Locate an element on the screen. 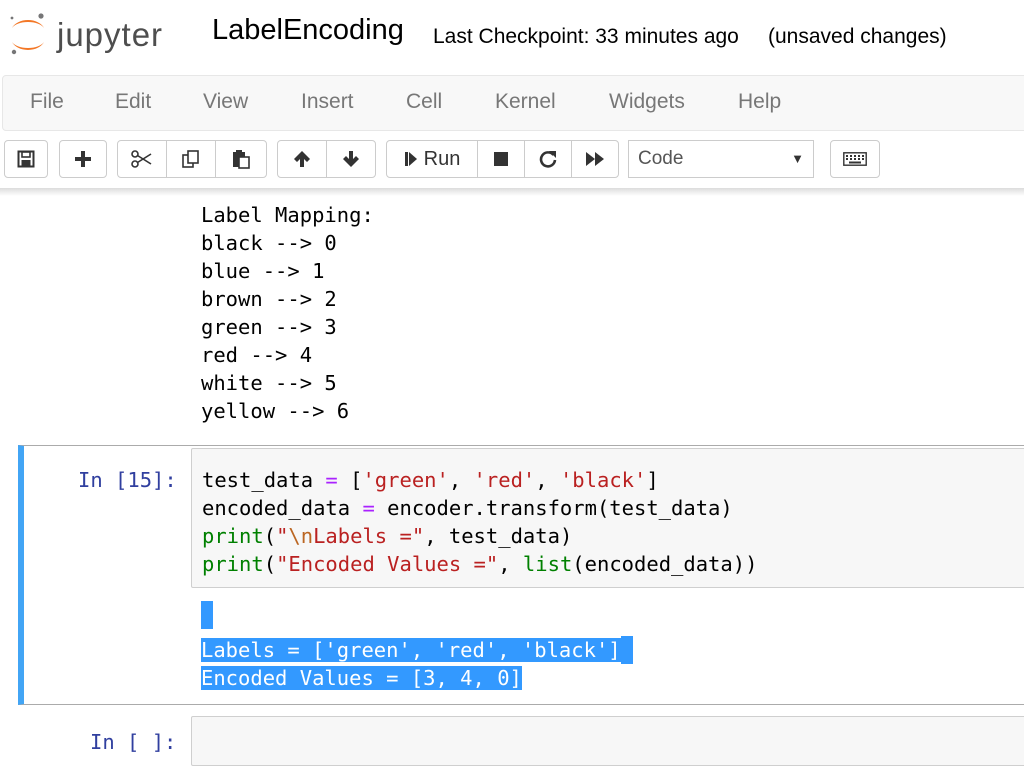  cell-prompt: In [15]: is located at coordinates (127, 480).